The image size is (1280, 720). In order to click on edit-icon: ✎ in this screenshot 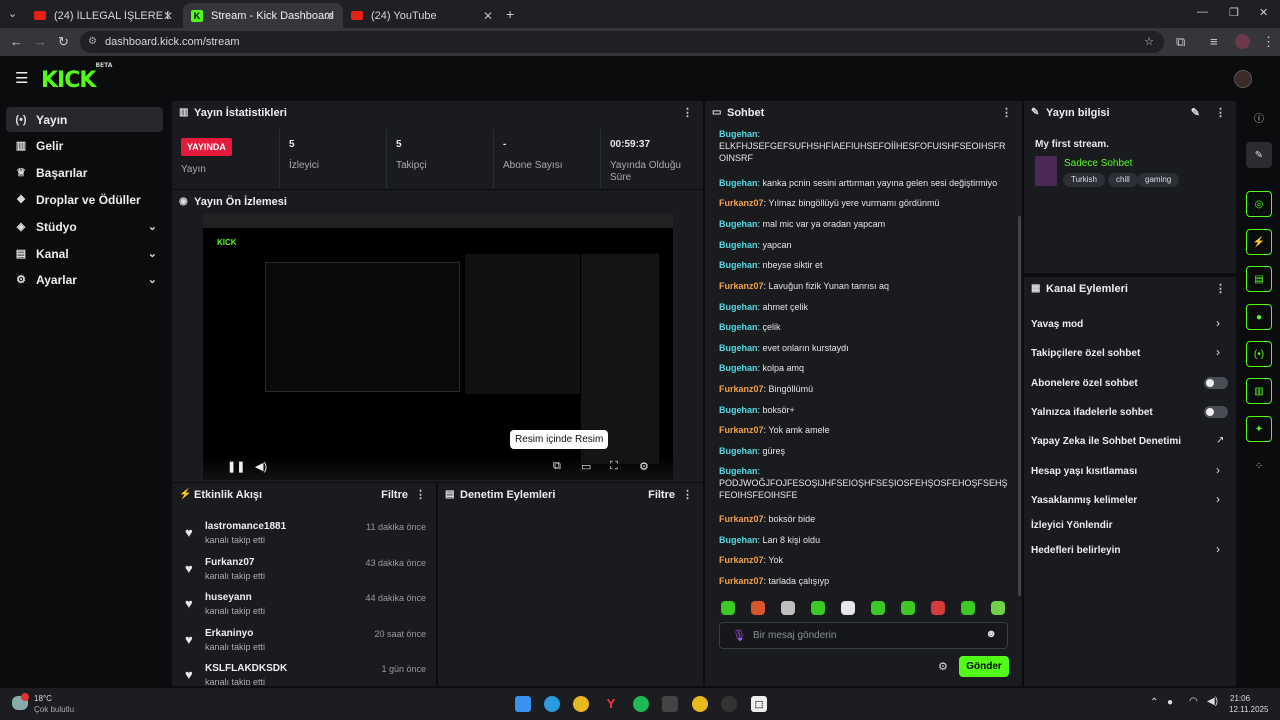, I will do `click(1195, 113)`.